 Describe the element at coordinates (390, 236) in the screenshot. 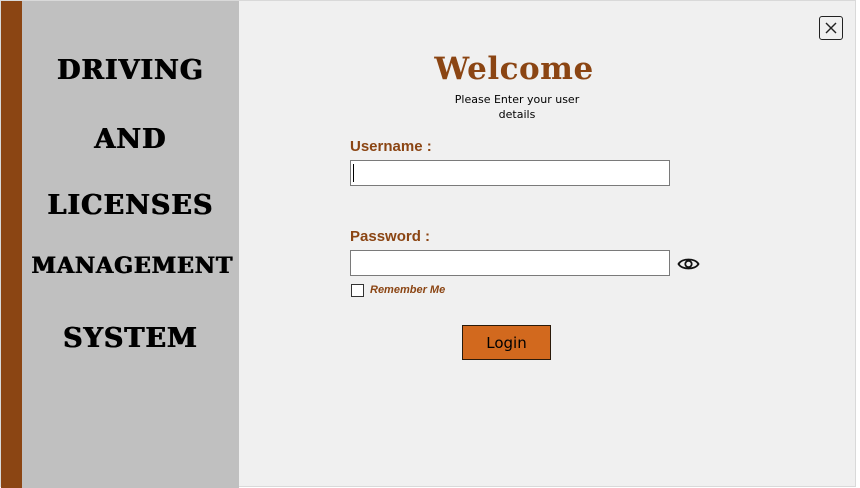

I see `password-label: Password :` at that location.